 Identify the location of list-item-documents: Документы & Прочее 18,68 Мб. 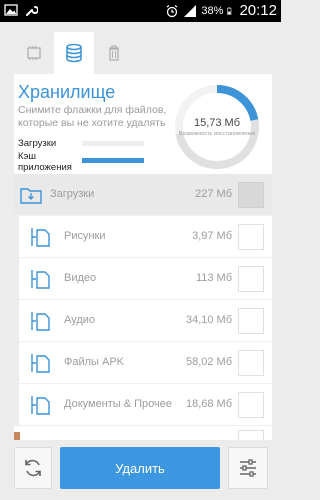
(143, 405).